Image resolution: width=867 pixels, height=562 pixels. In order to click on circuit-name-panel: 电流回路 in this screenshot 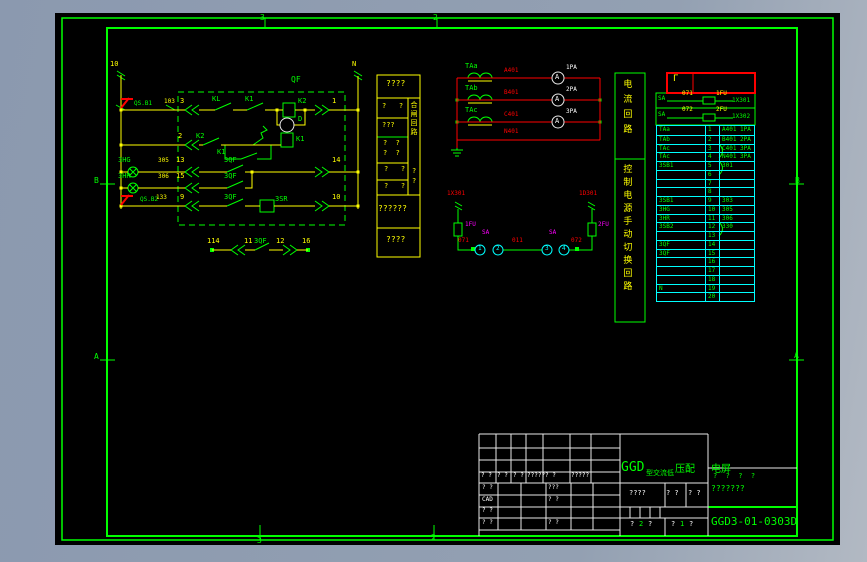, I will do `click(626, 109)`.